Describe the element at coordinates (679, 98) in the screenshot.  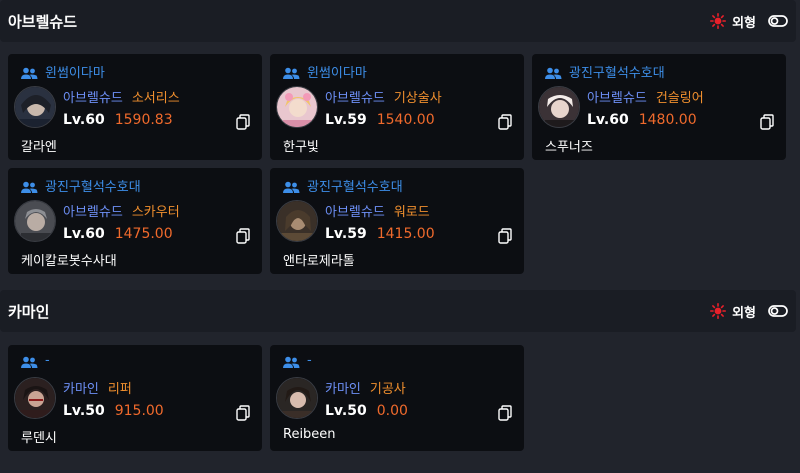
I see `class-name: 건슬링어` at that location.